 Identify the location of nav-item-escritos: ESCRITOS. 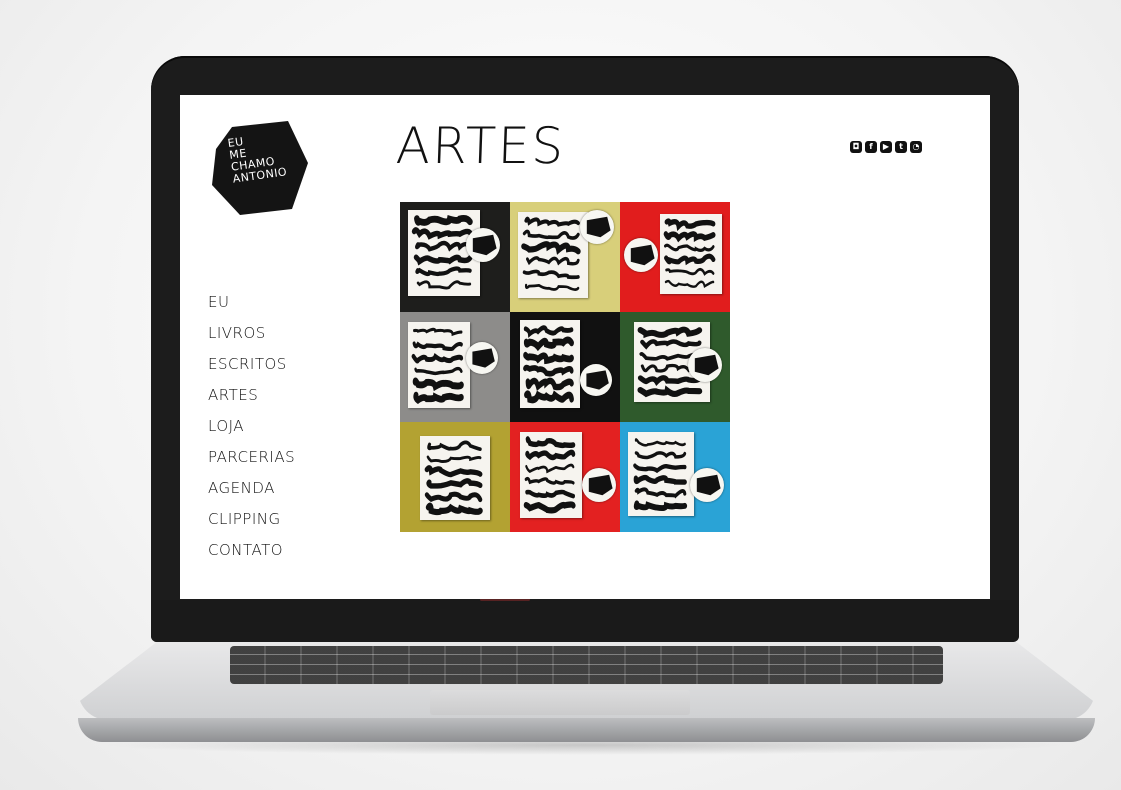
(251, 364).